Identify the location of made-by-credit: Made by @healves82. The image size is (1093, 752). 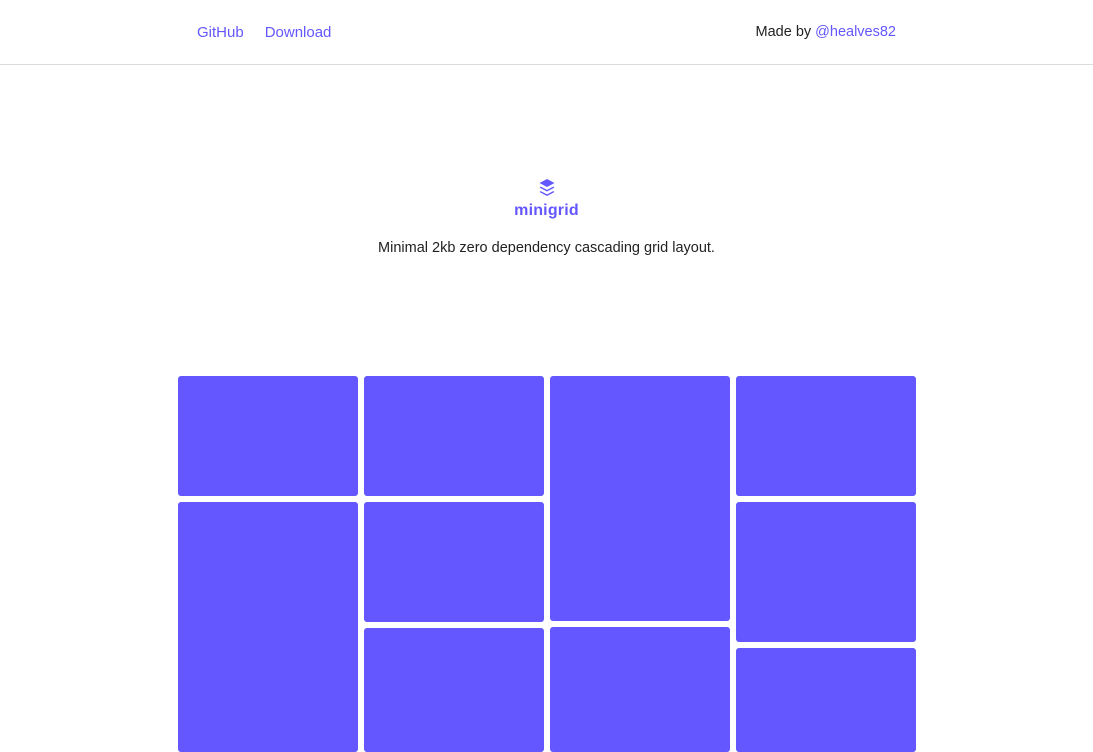
(826, 32).